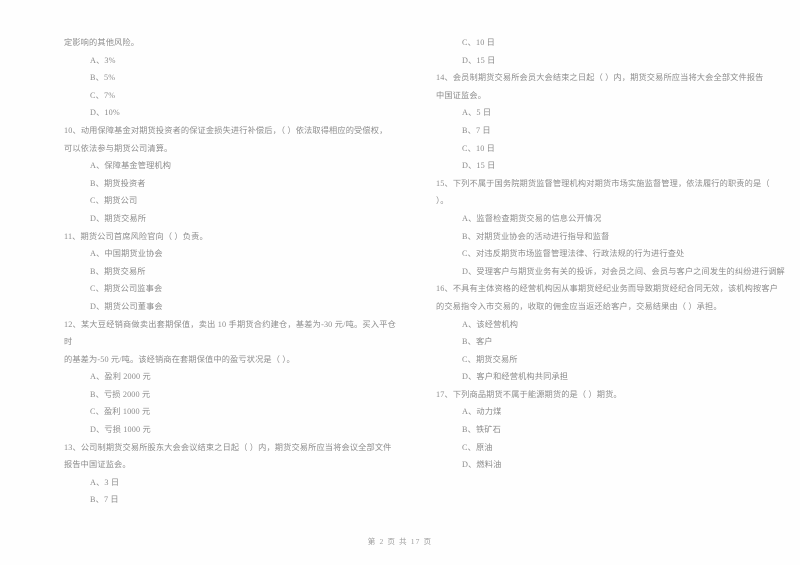  Describe the element at coordinates (442, 201) in the screenshot. I see `q15-stem-line2: ）。` at that location.